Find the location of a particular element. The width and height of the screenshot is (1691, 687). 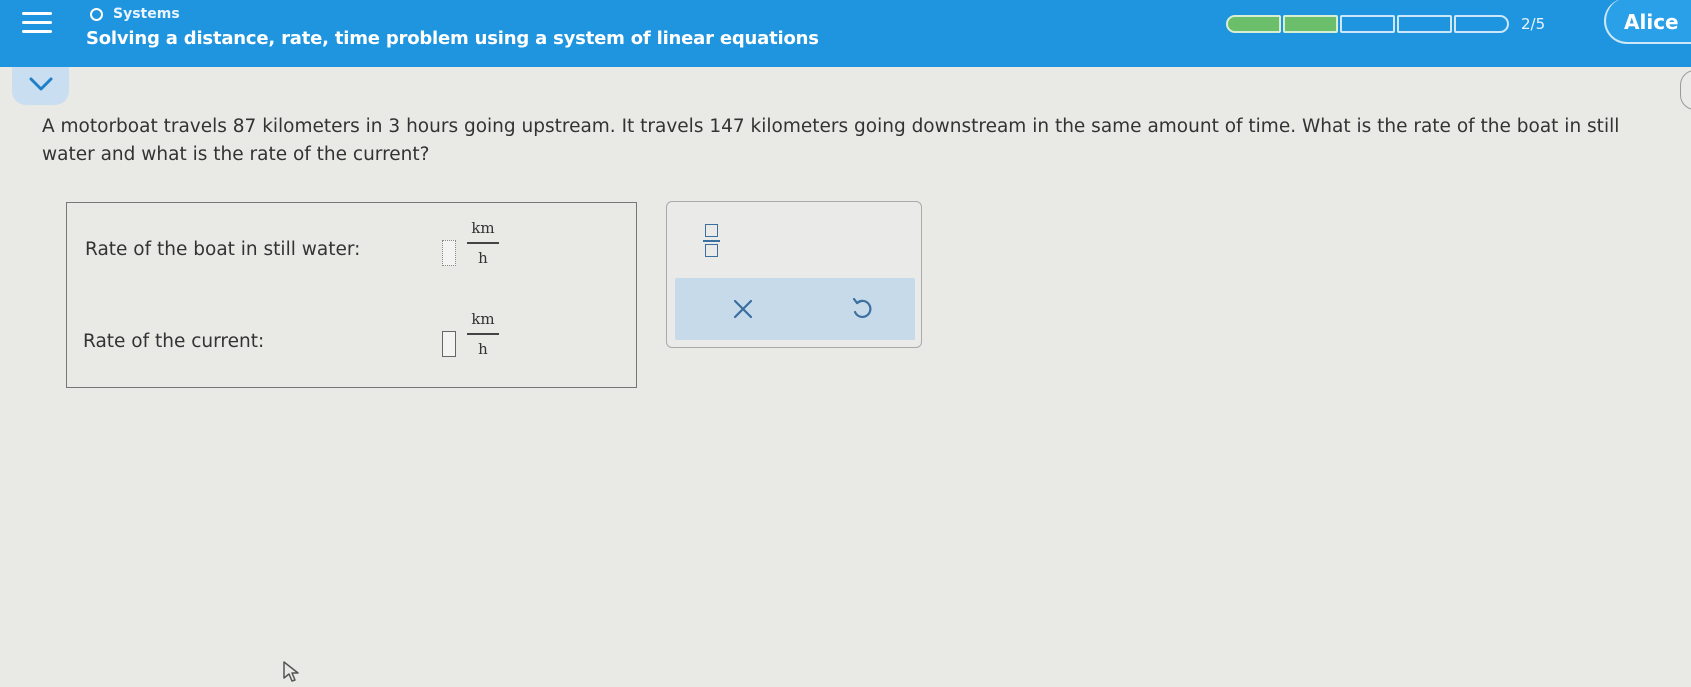

topic-row: Systems is located at coordinates (135, 14).